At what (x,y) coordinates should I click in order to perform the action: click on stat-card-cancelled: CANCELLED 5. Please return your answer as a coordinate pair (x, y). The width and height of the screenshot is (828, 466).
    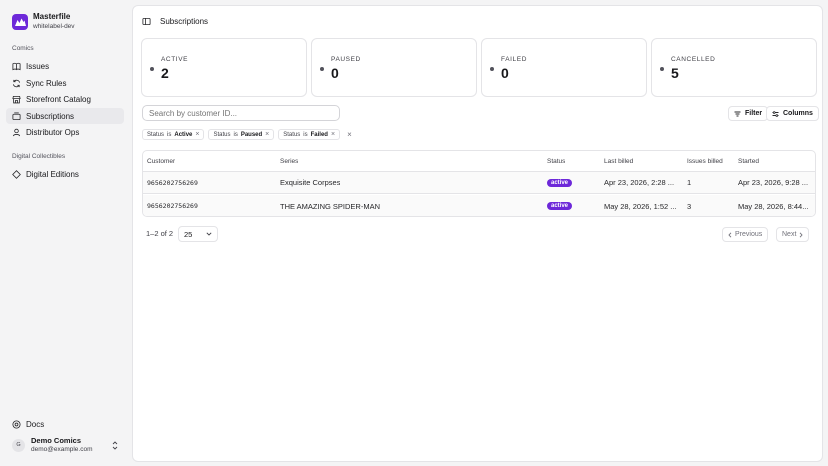
    Looking at the image, I should click on (734, 67).